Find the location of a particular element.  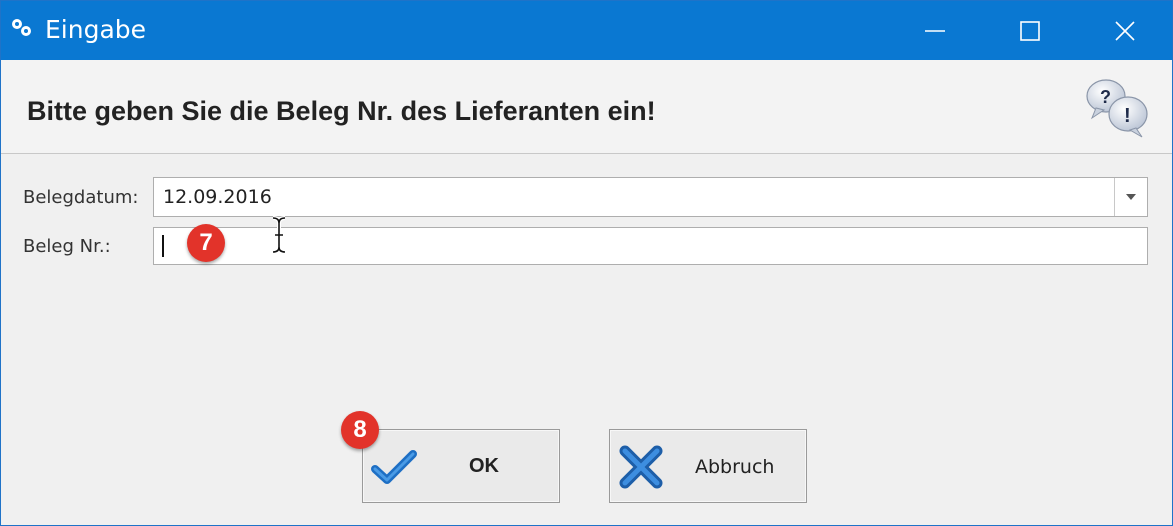

close-icon is located at coordinates (1125, 30).